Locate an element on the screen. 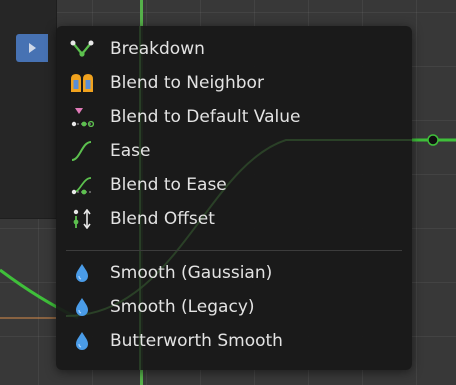 The width and height of the screenshot is (456, 385). menu-item-blend-to-neighbor: Blend to Neighbor is located at coordinates (234, 83).